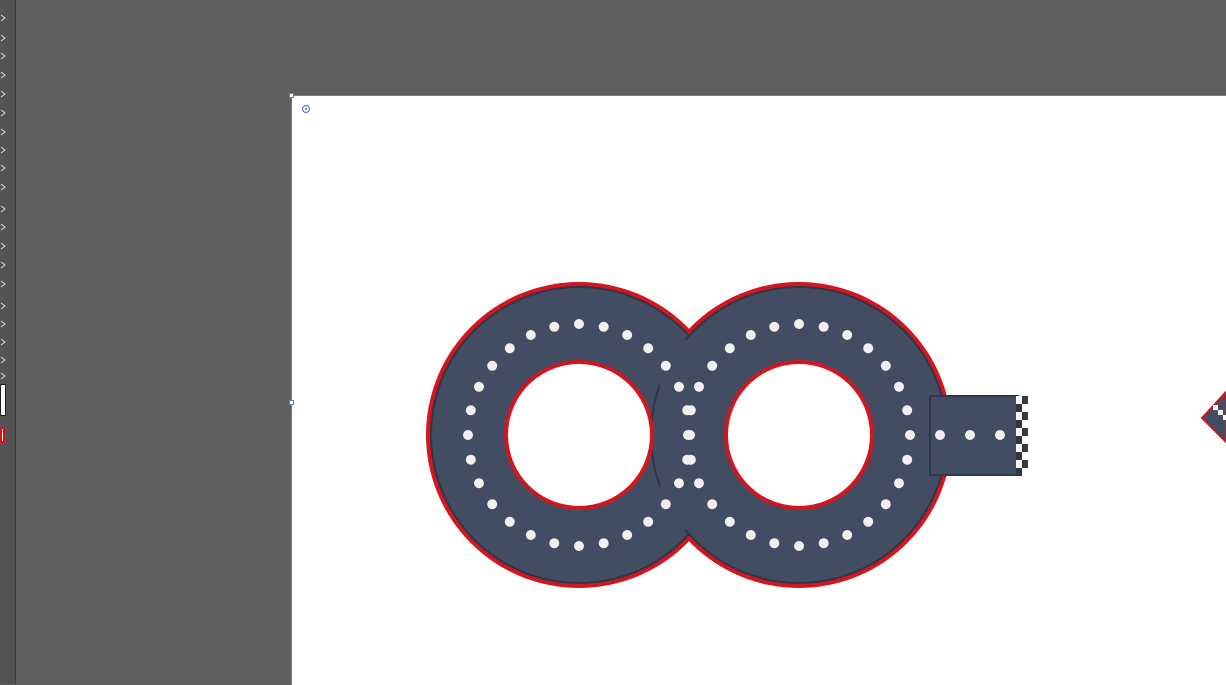 The height and width of the screenshot is (685, 1226). What do you see at coordinates (4, 284) in the screenshot?
I see `perspective-grid-tool-icon` at bounding box center [4, 284].